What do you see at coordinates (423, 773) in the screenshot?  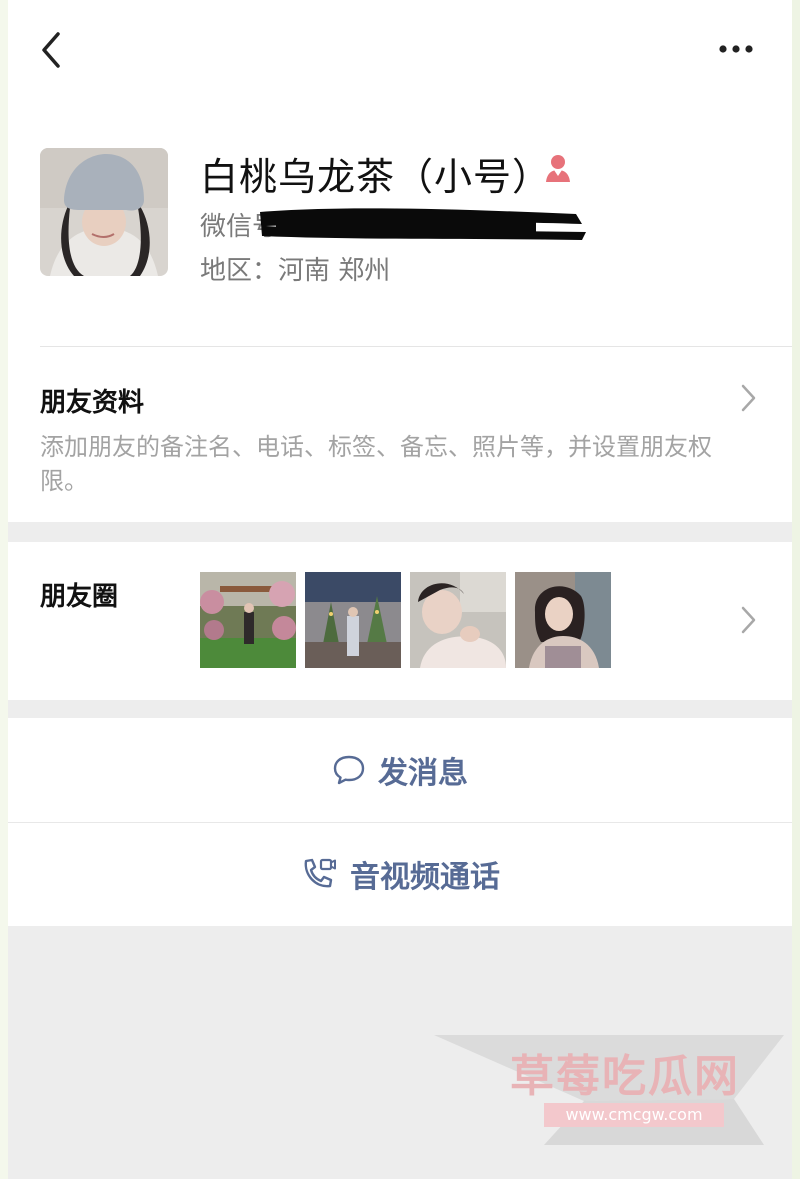 I see `send-message-label: 发消息` at bounding box center [423, 773].